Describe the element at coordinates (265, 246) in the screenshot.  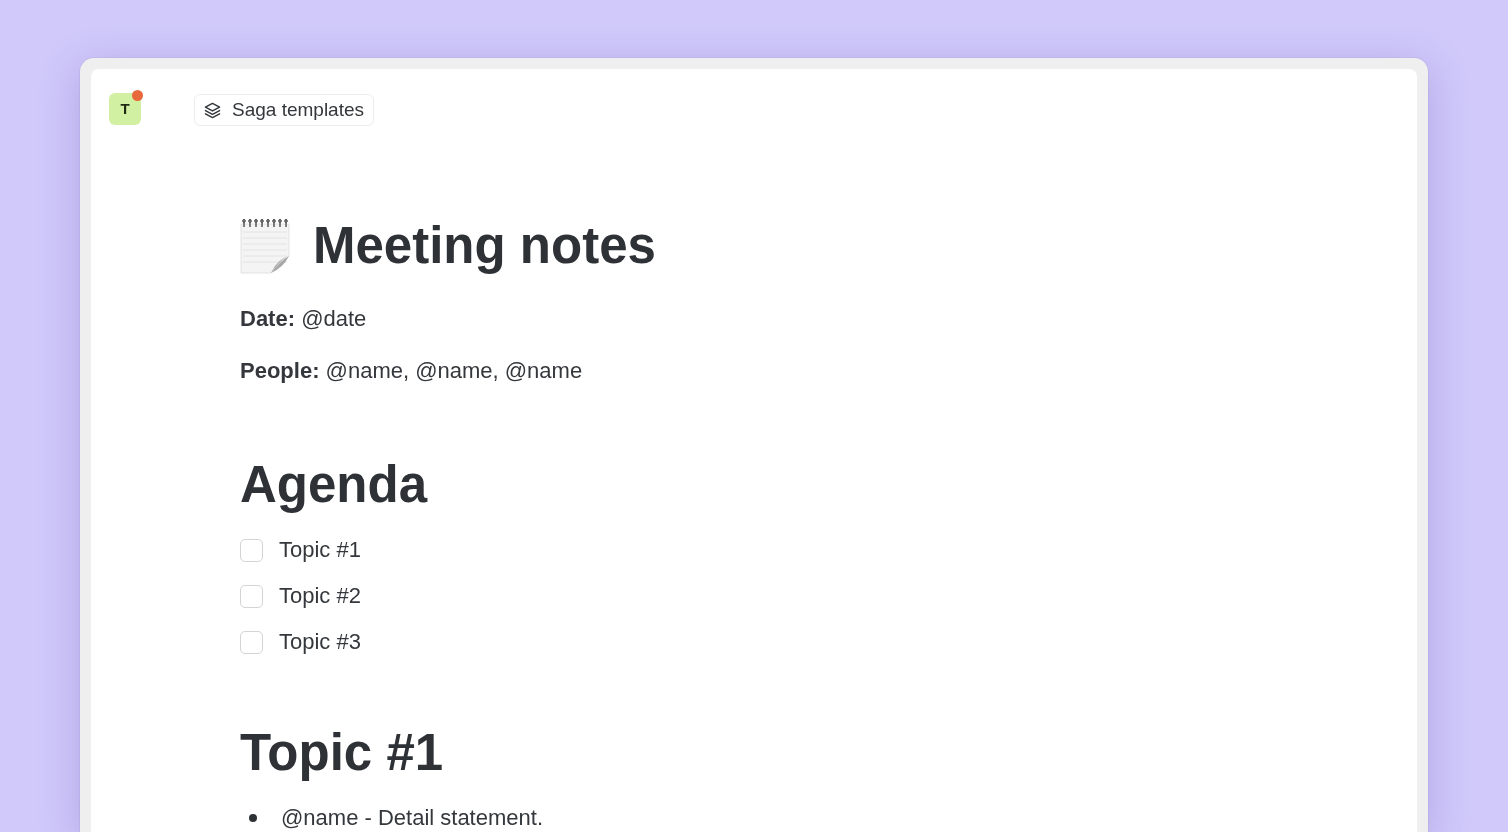
I see `notepad-icon` at that location.